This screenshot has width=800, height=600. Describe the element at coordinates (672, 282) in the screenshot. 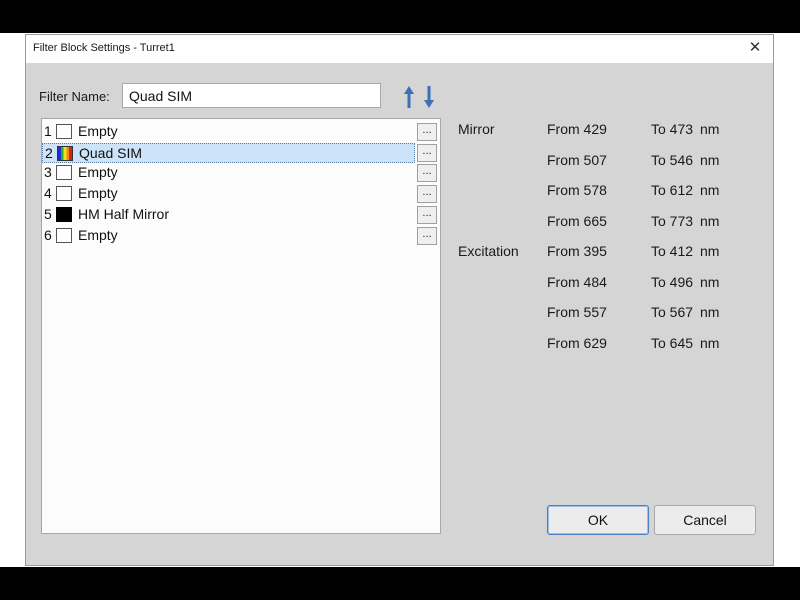

I see `excitation-range-to: To 496` at that location.